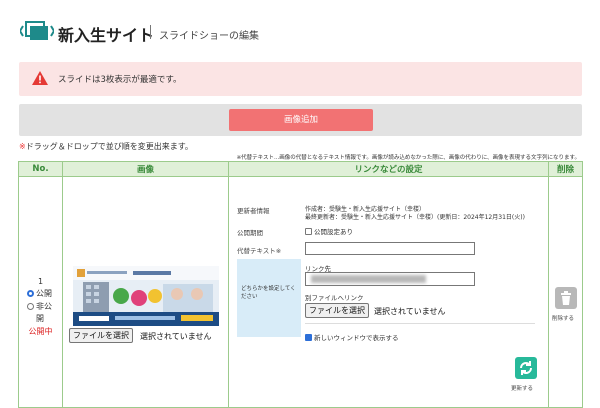 Image resolution: width=600 pixels, height=408 pixels. Describe the element at coordinates (259, 251) in the screenshot. I see `alt-text-label: 代替テキスト※` at that location.